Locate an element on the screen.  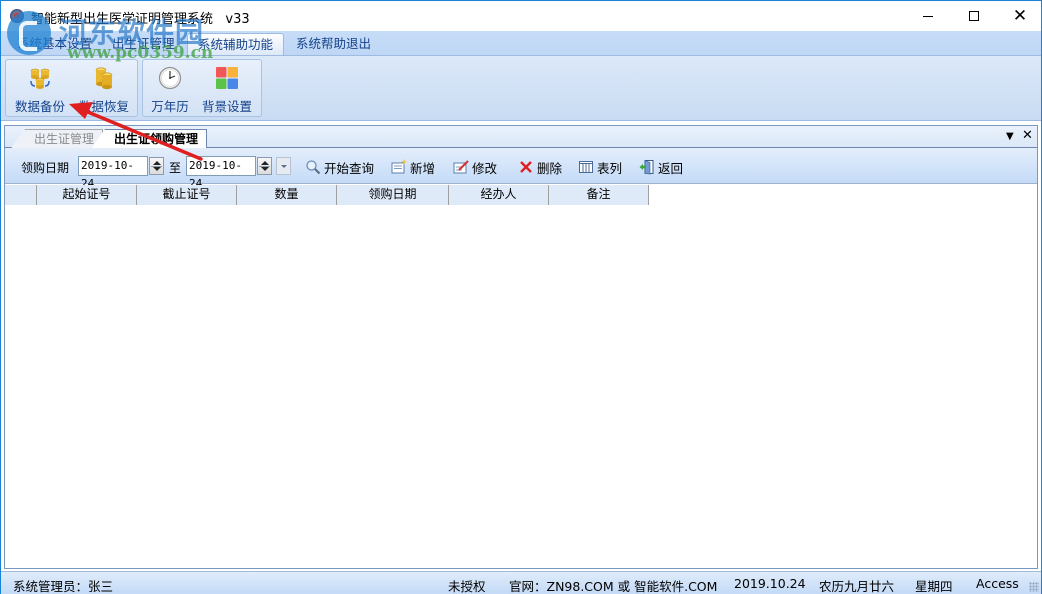
date-from-input: 2019-10-24 is located at coordinates (113, 173).